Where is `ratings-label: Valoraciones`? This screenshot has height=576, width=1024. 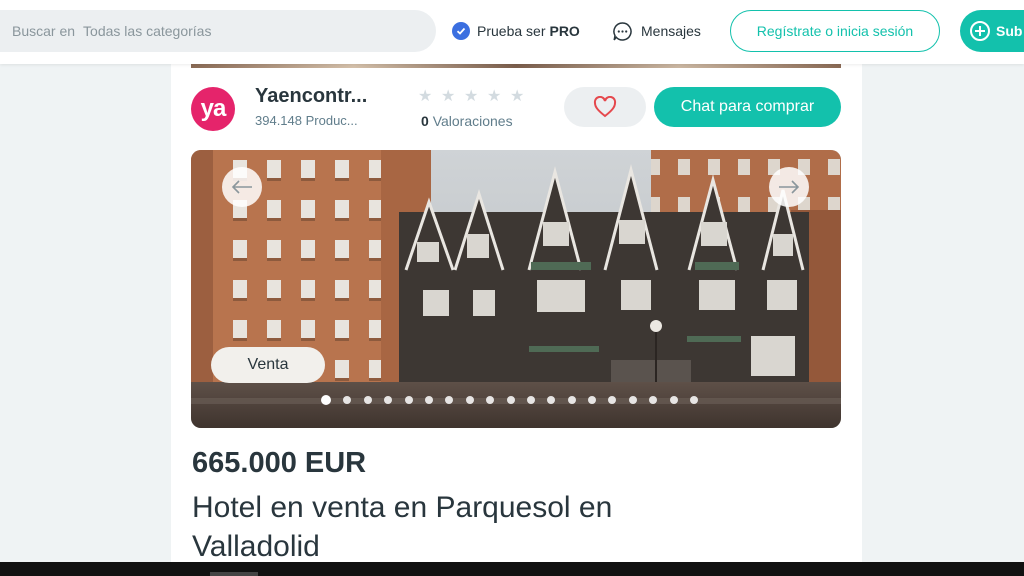 ratings-label: Valoraciones is located at coordinates (472, 121).